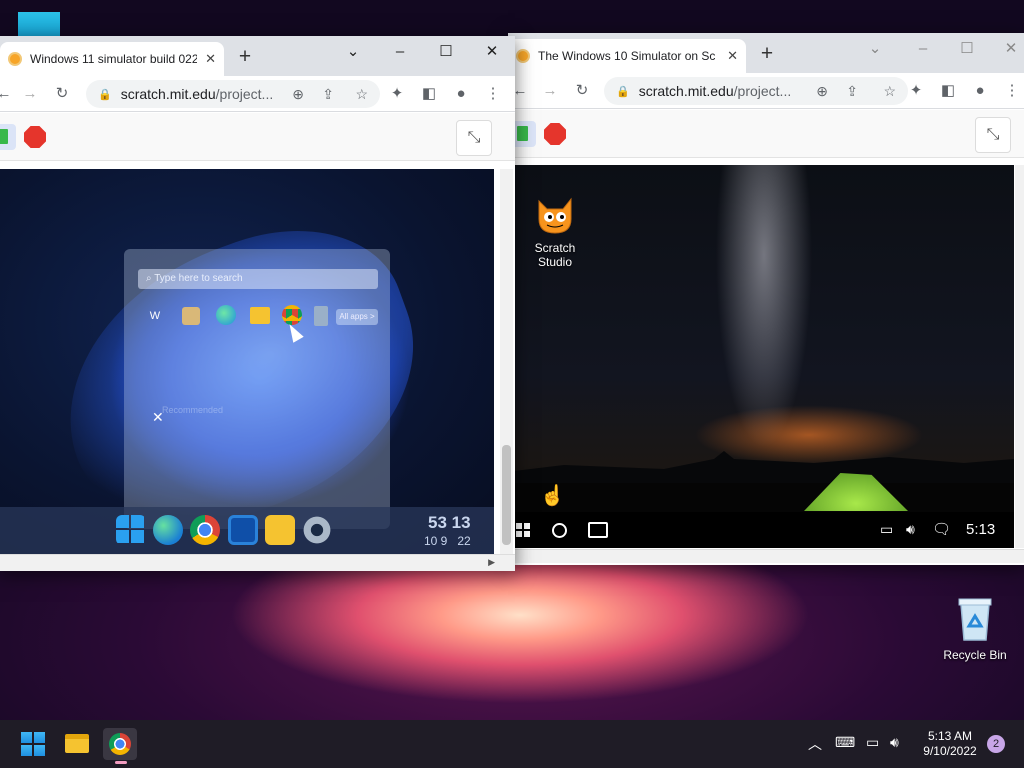 This screenshot has width=1024, height=768. Describe the element at coordinates (131, 530) in the screenshot. I see `win11-start-icon` at that location.